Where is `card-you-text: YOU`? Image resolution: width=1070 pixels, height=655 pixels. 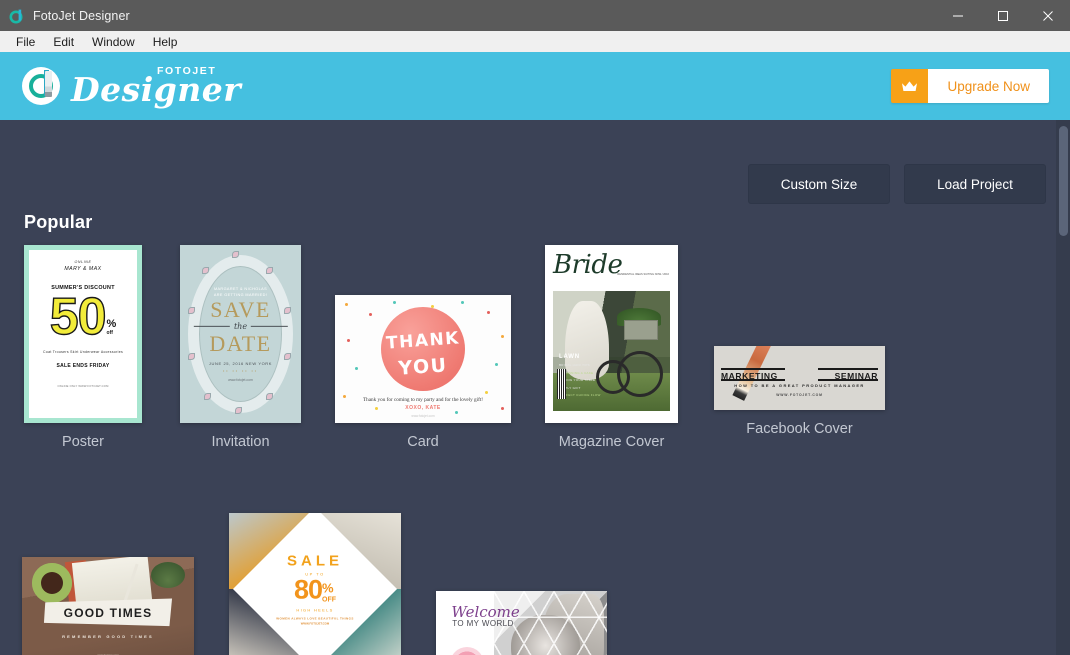 card-you-text: YOU is located at coordinates (423, 366).